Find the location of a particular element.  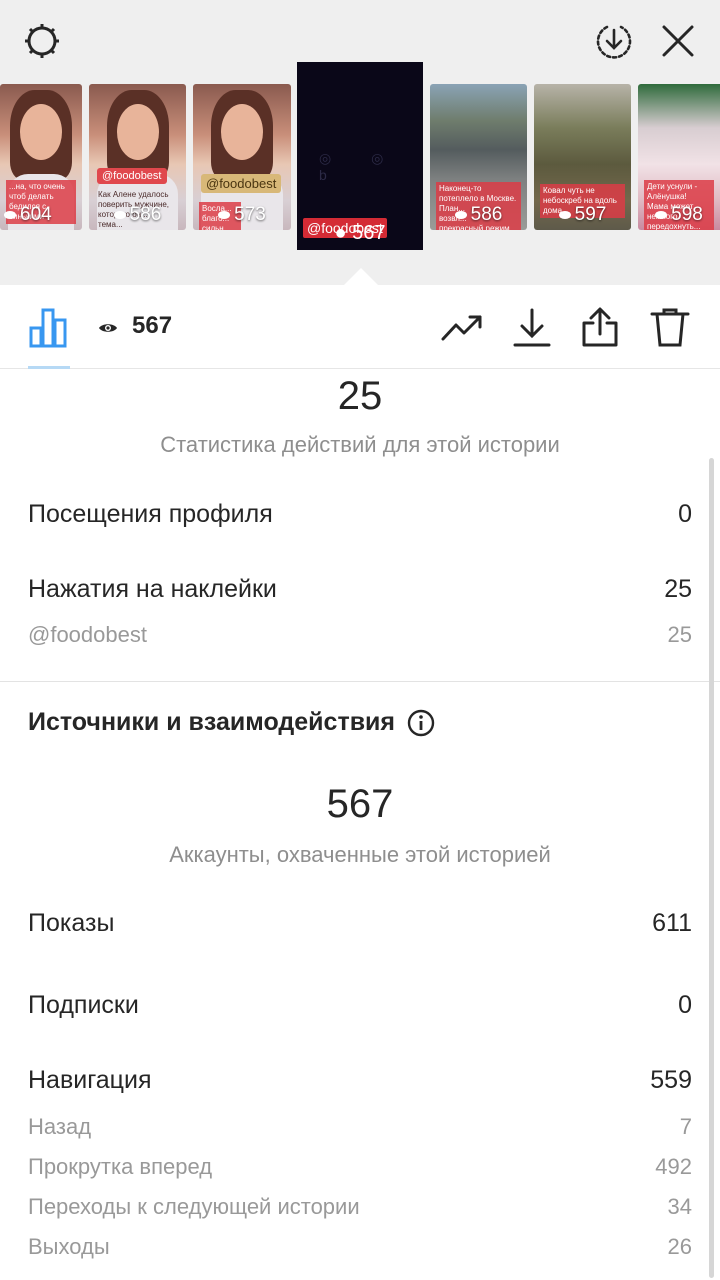

stat-value: 559 is located at coordinates (671, 1080).